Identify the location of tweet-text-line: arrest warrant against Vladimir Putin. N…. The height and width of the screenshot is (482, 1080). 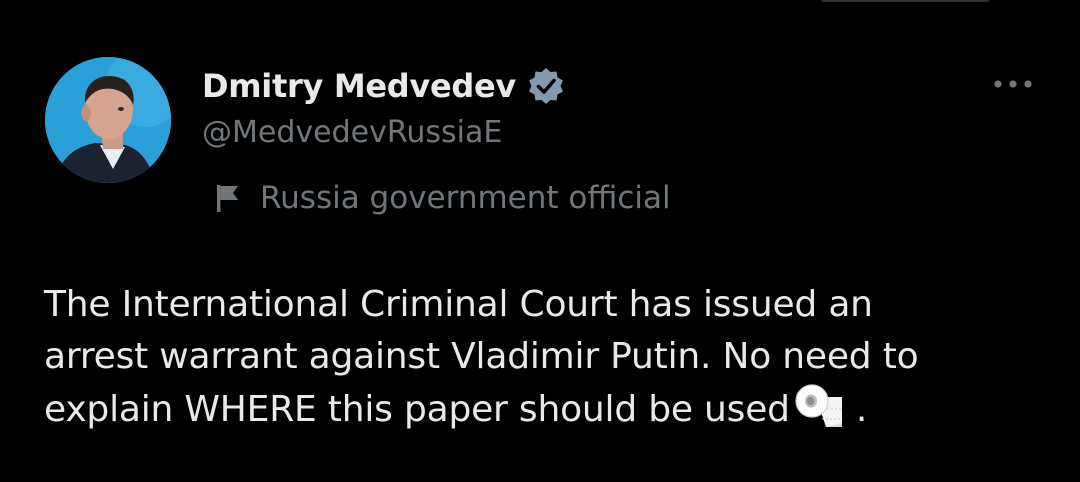
(481, 356).